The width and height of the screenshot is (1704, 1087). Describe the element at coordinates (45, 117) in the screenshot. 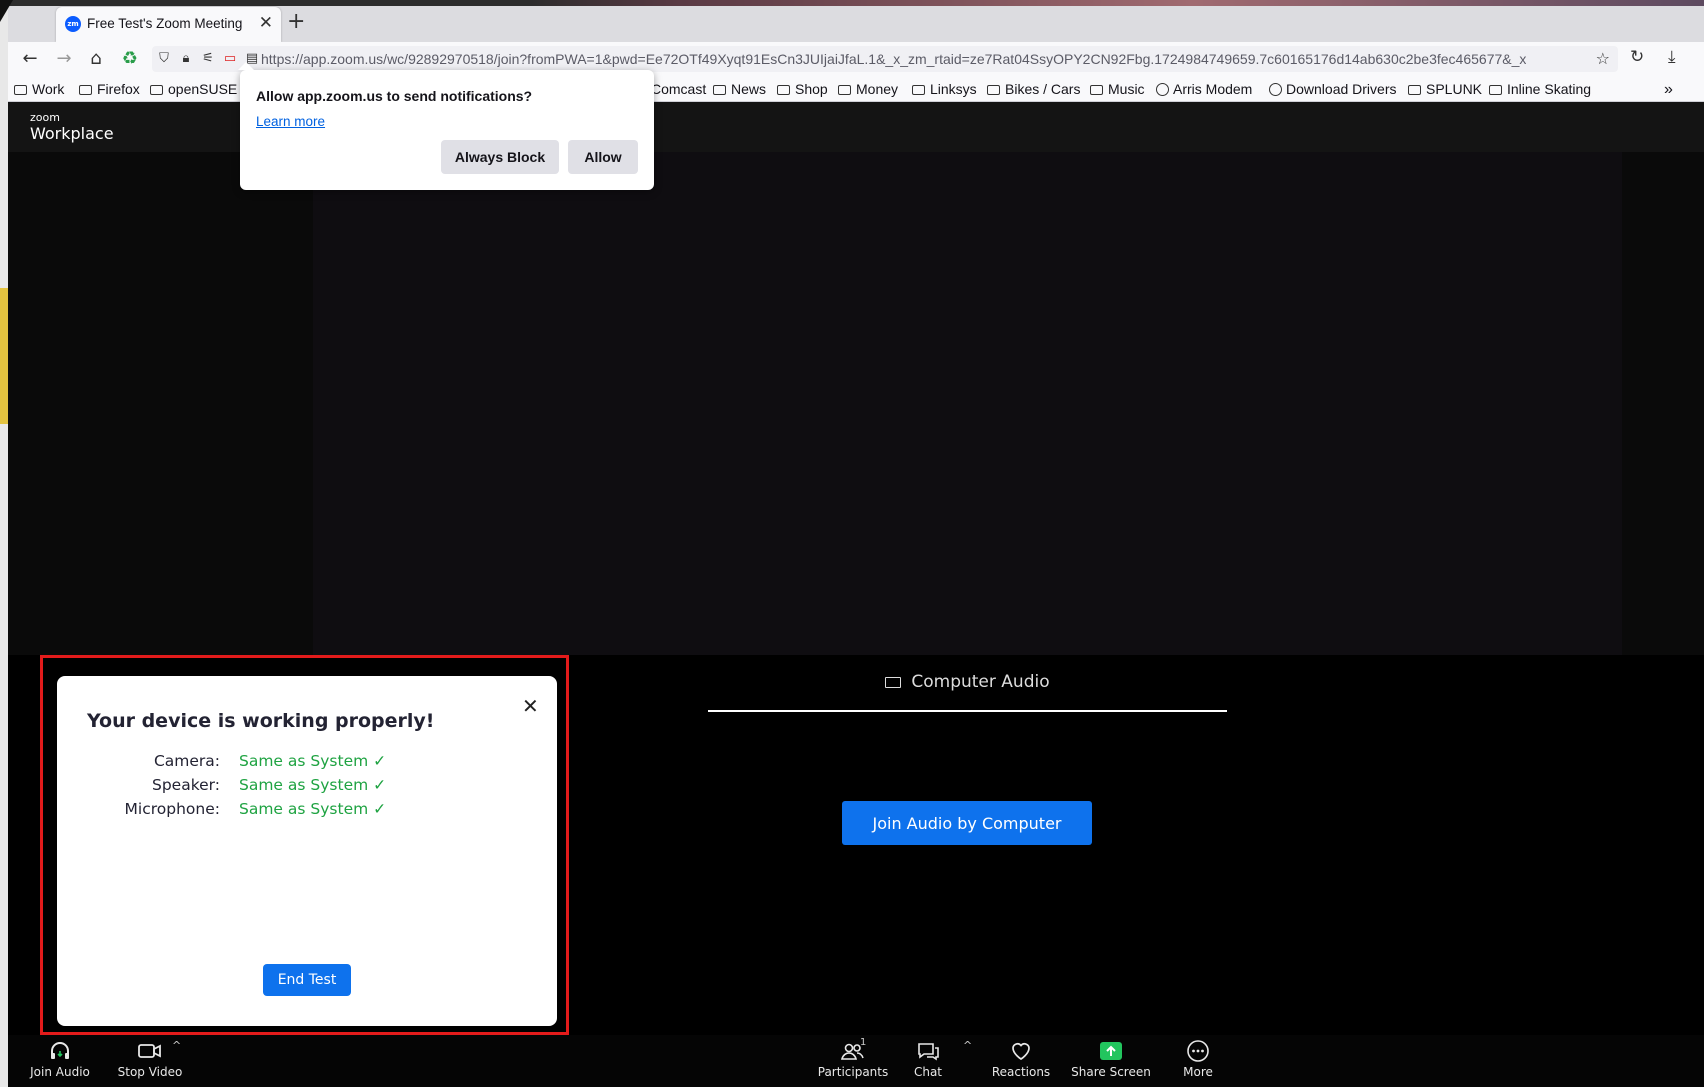

I see `zoom-logo-small: zoom` at that location.